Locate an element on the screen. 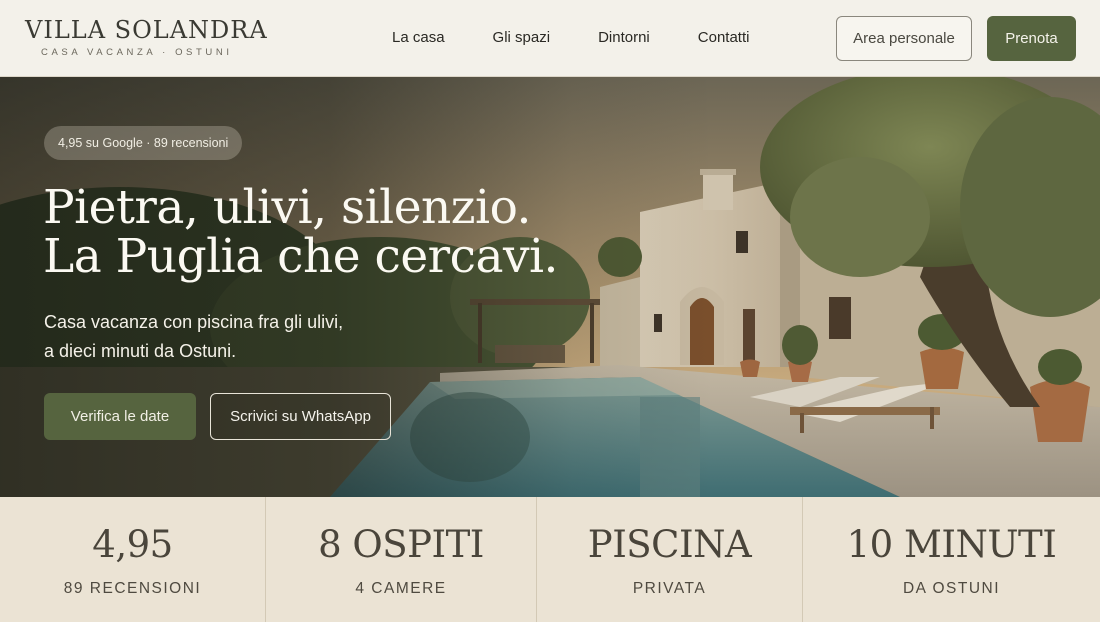 The width and height of the screenshot is (1100, 622). stat-label: 89 RECENSIONI is located at coordinates (132, 588).